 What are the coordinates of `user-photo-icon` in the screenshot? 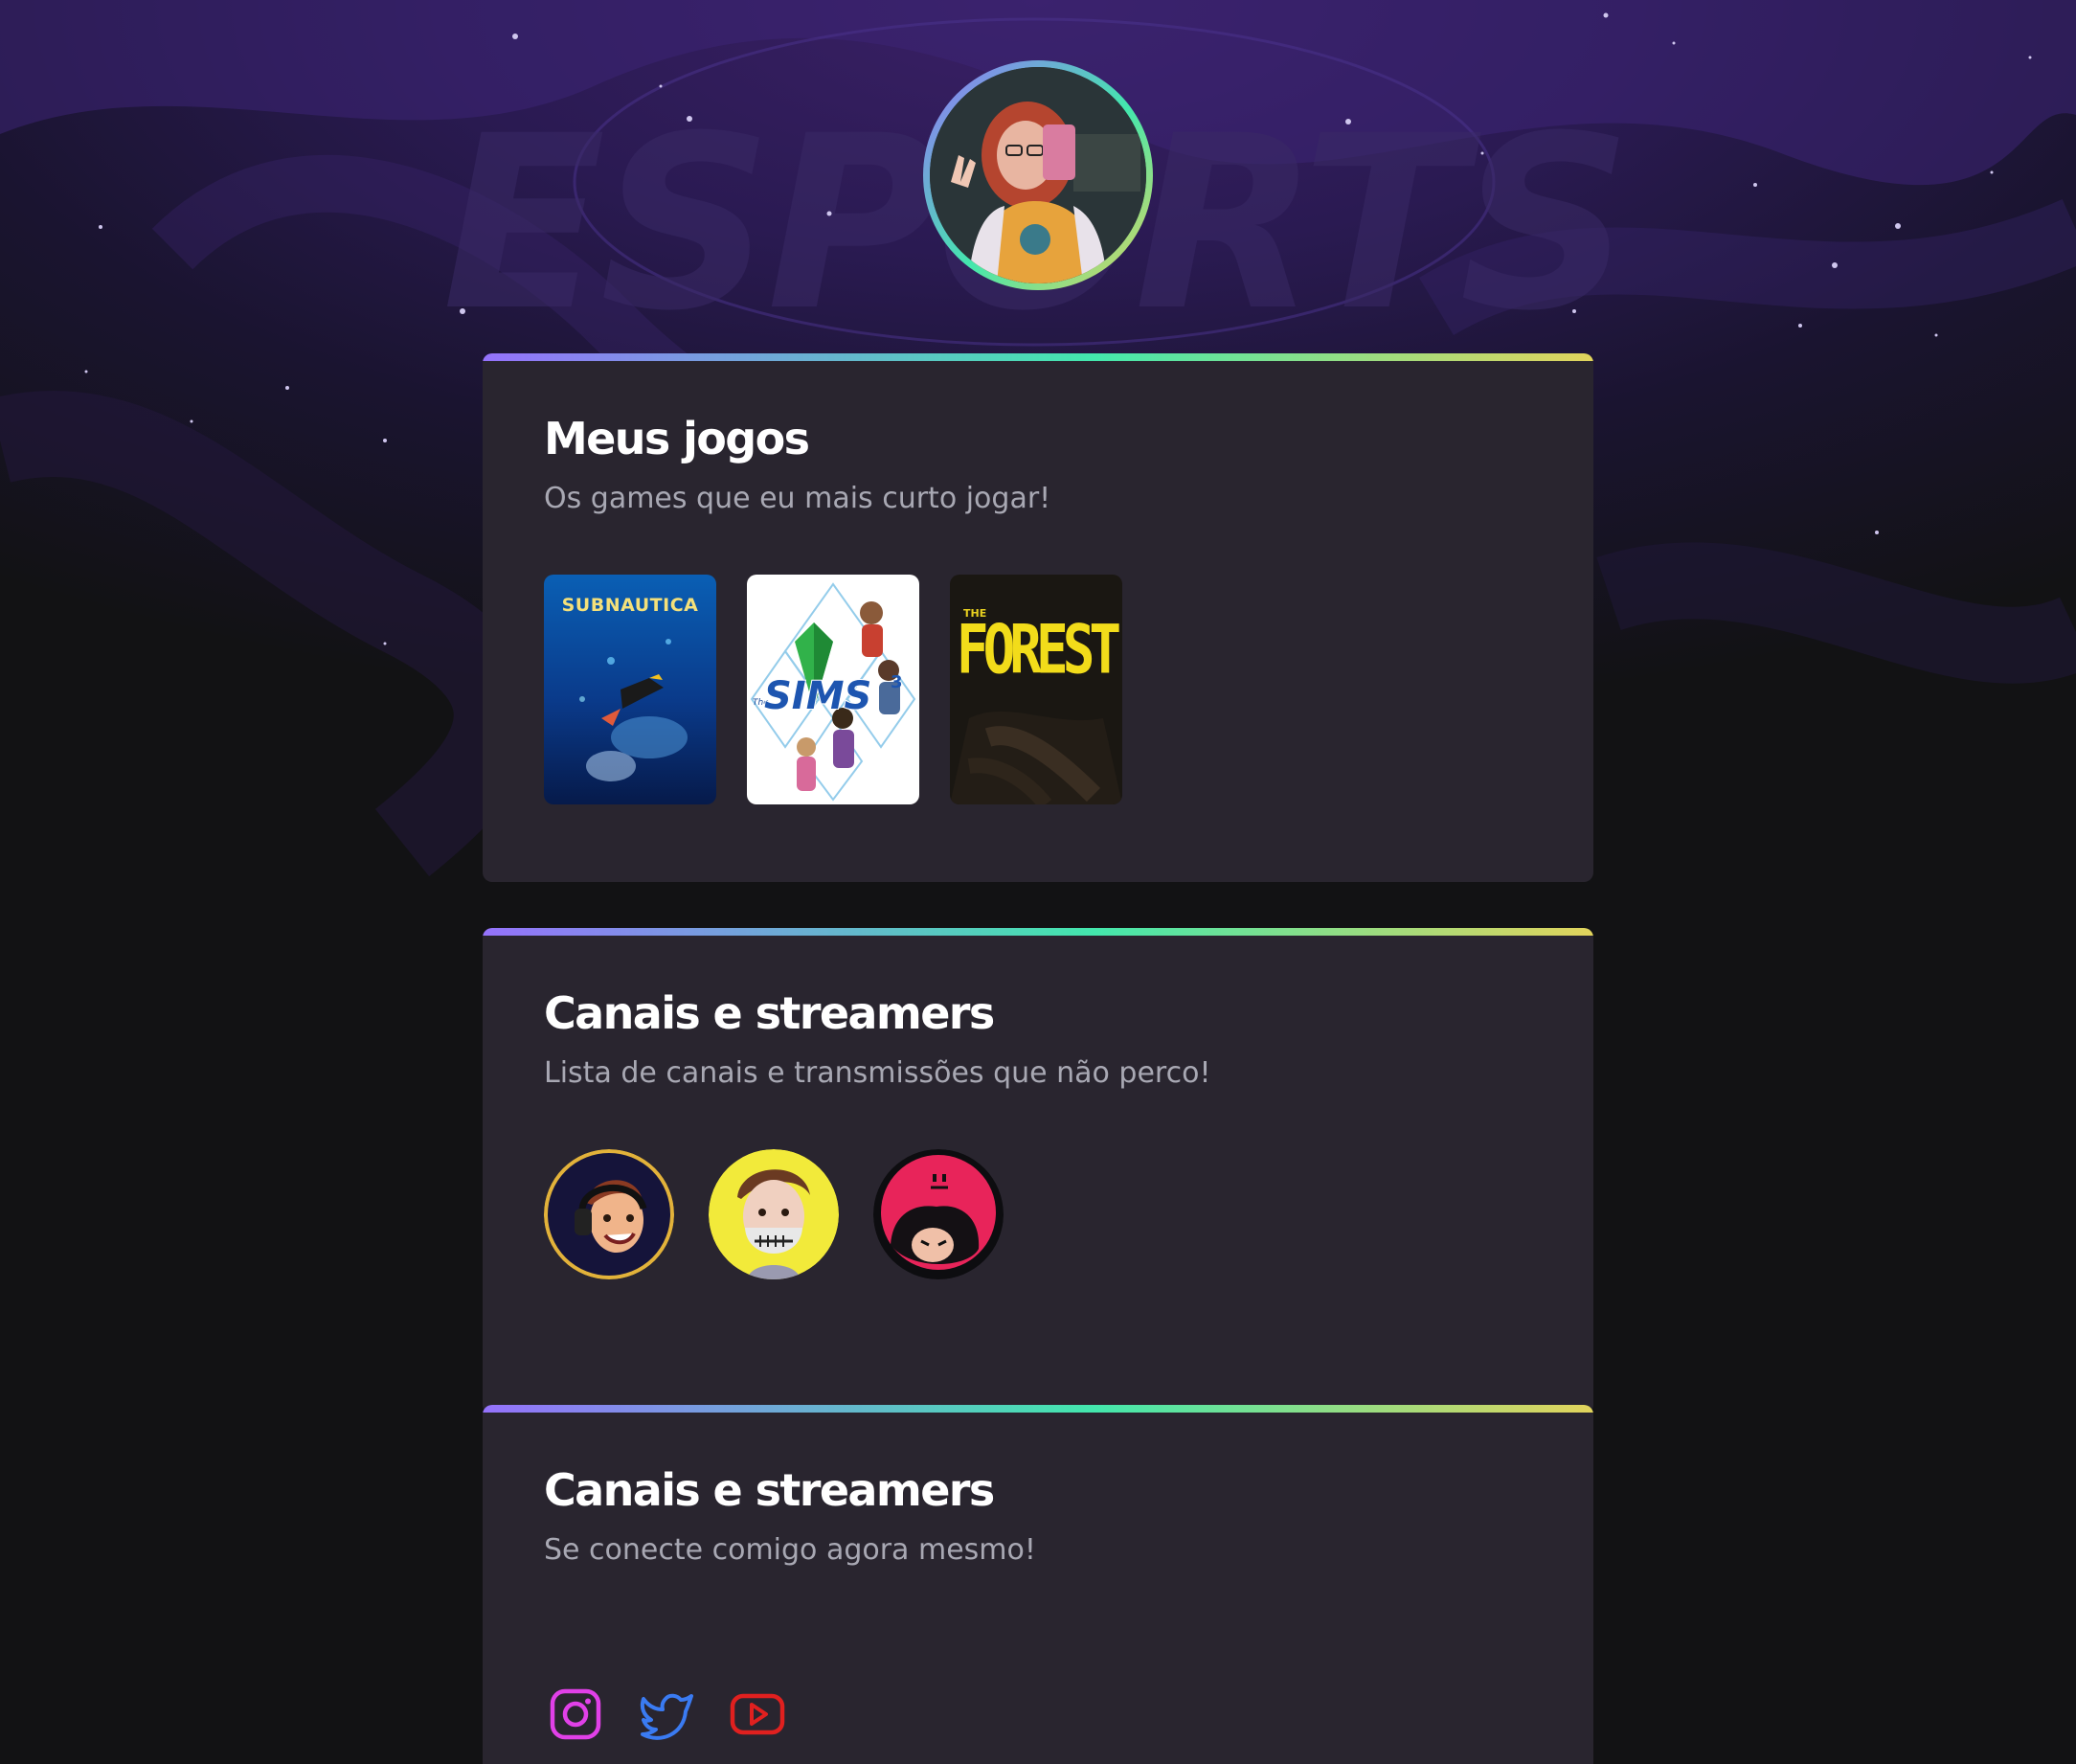 It's located at (1038, 175).